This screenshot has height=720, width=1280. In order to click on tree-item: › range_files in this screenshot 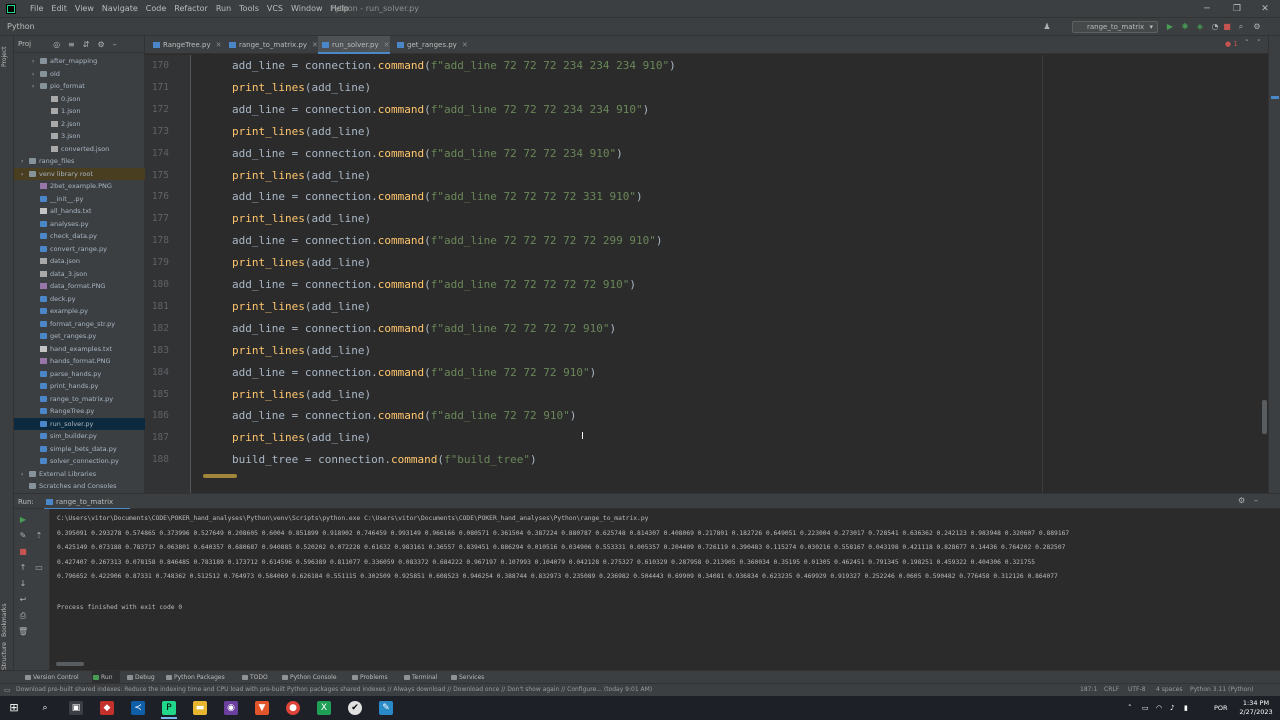, I will do `click(79, 161)`.